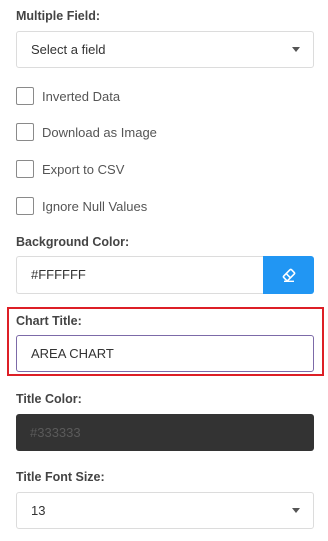  I want to click on ignore-null-values-label: Ignore Null Values, so click(95, 206).